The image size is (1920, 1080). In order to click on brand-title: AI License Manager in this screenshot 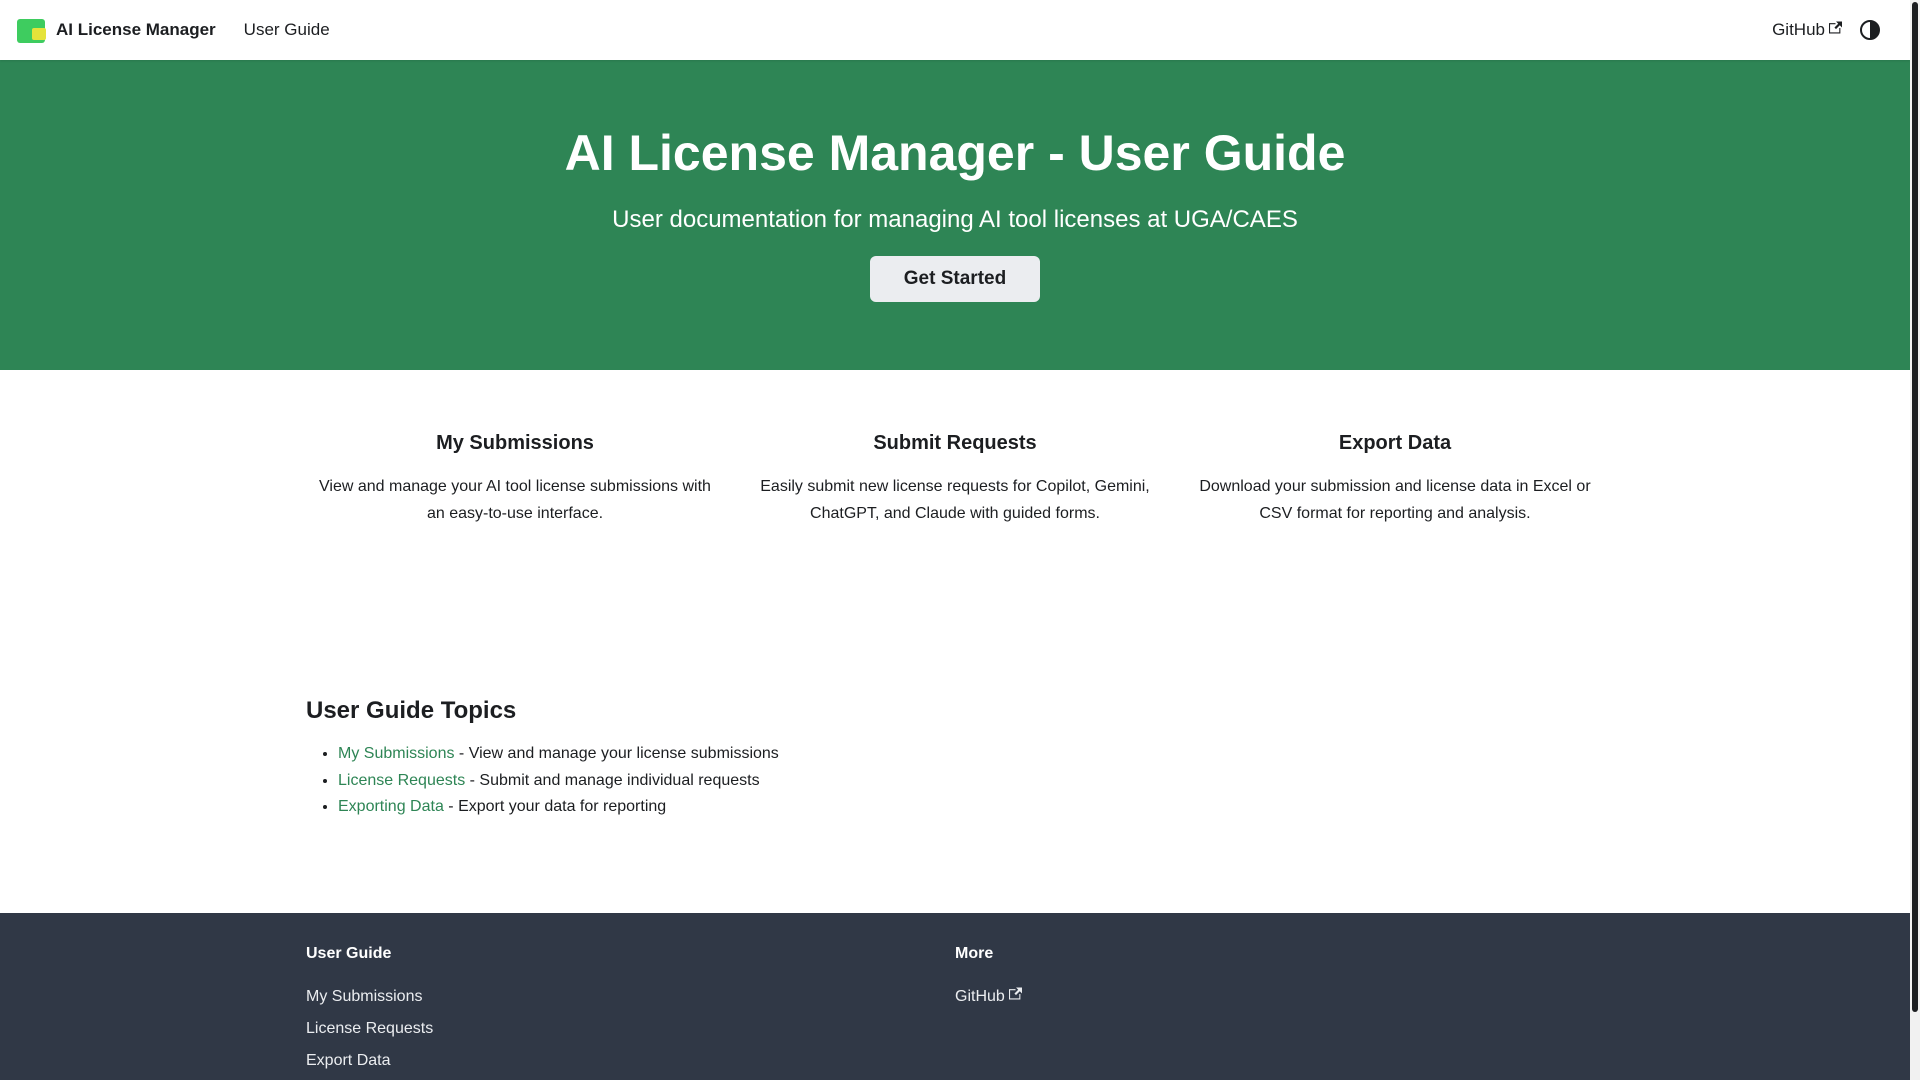, I will do `click(136, 29)`.